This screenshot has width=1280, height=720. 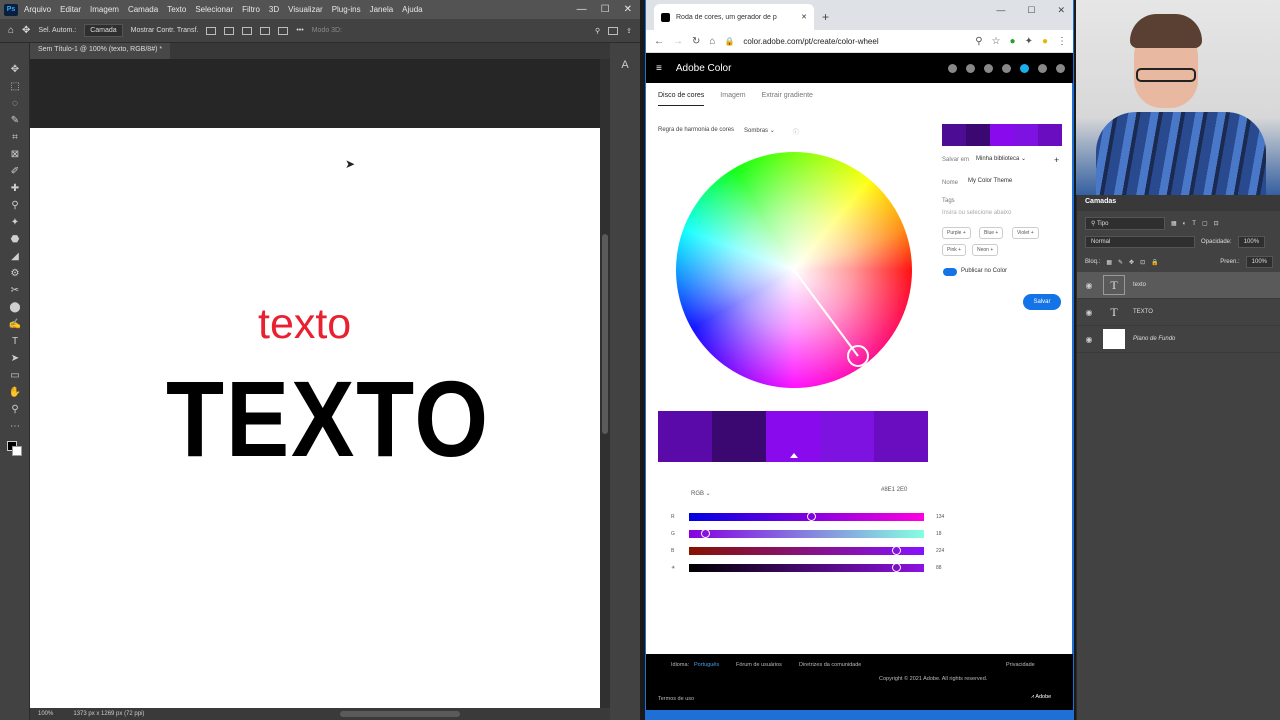 I want to click on tab-close-icon: ✕, so click(x=804, y=17).